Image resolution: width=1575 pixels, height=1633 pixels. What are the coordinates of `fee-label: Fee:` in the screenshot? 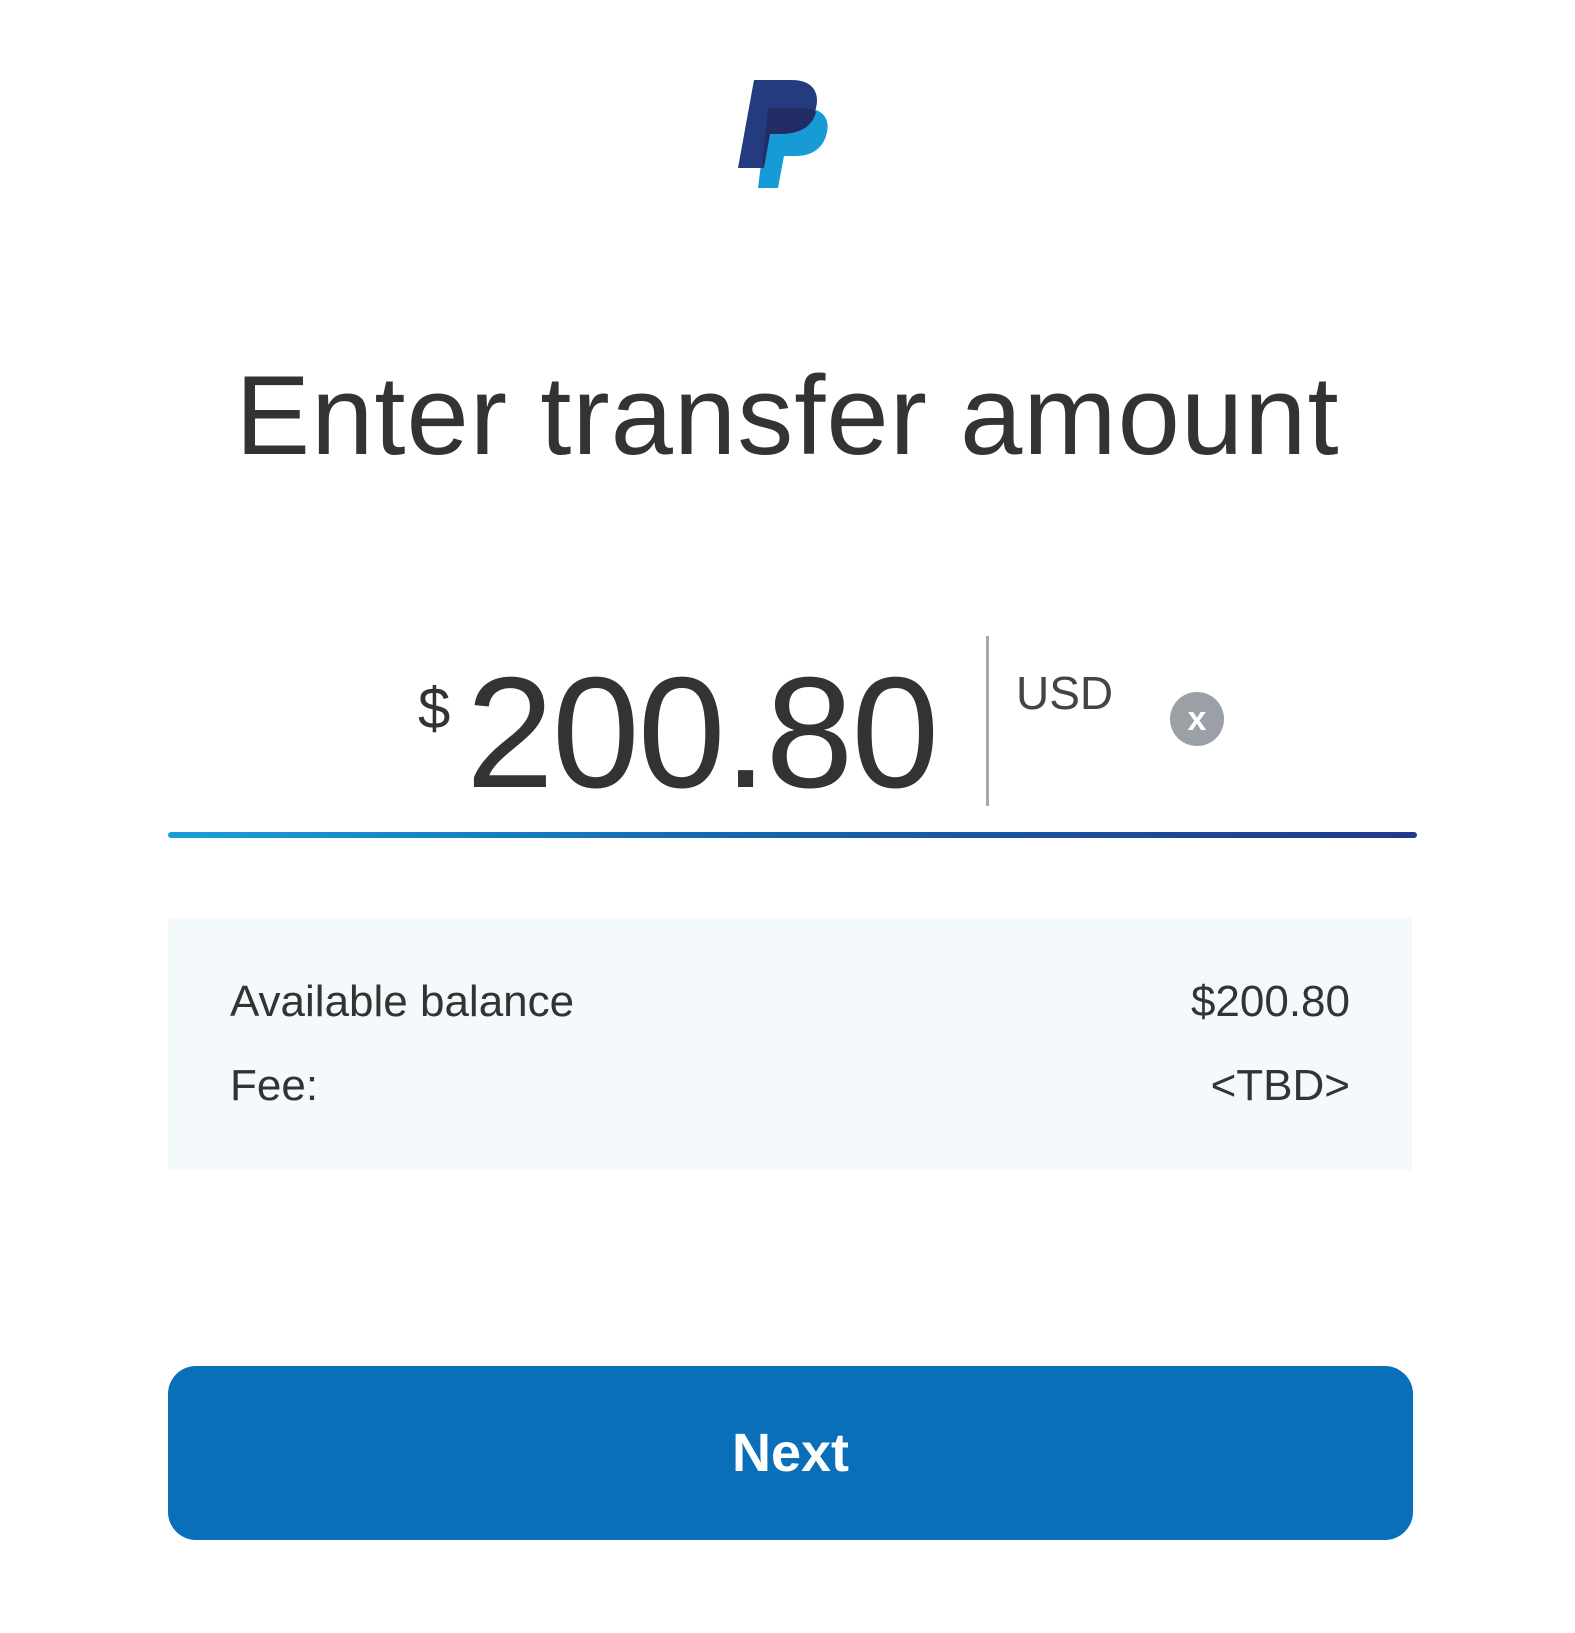 It's located at (274, 1085).